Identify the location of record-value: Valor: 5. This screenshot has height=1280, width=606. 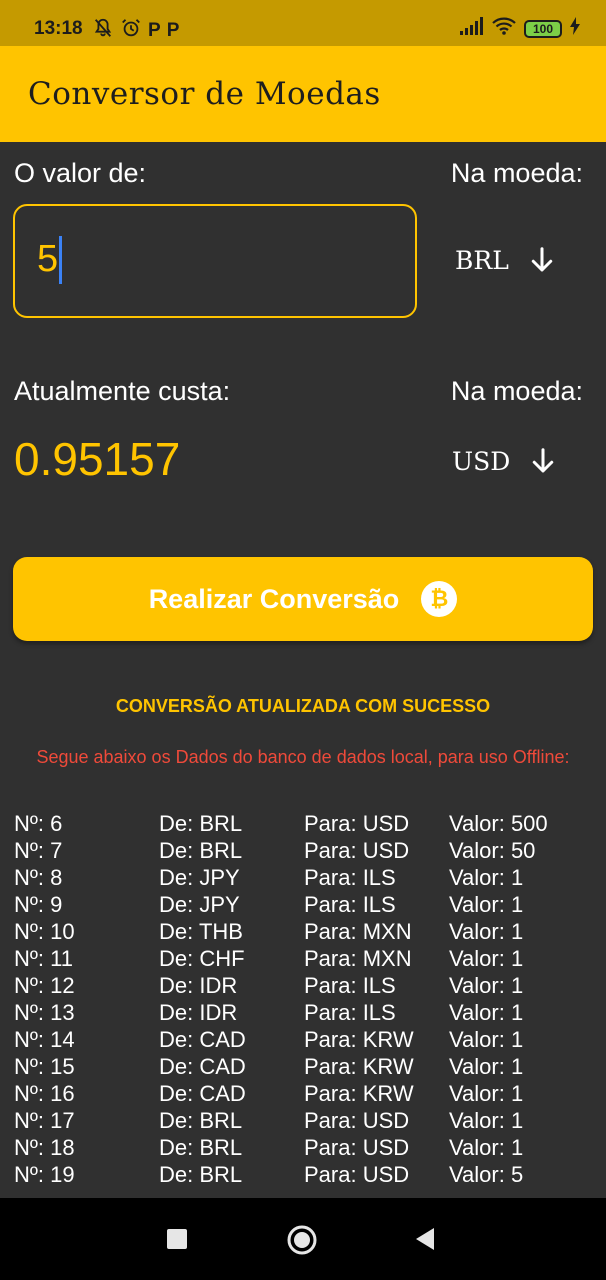
(486, 1174).